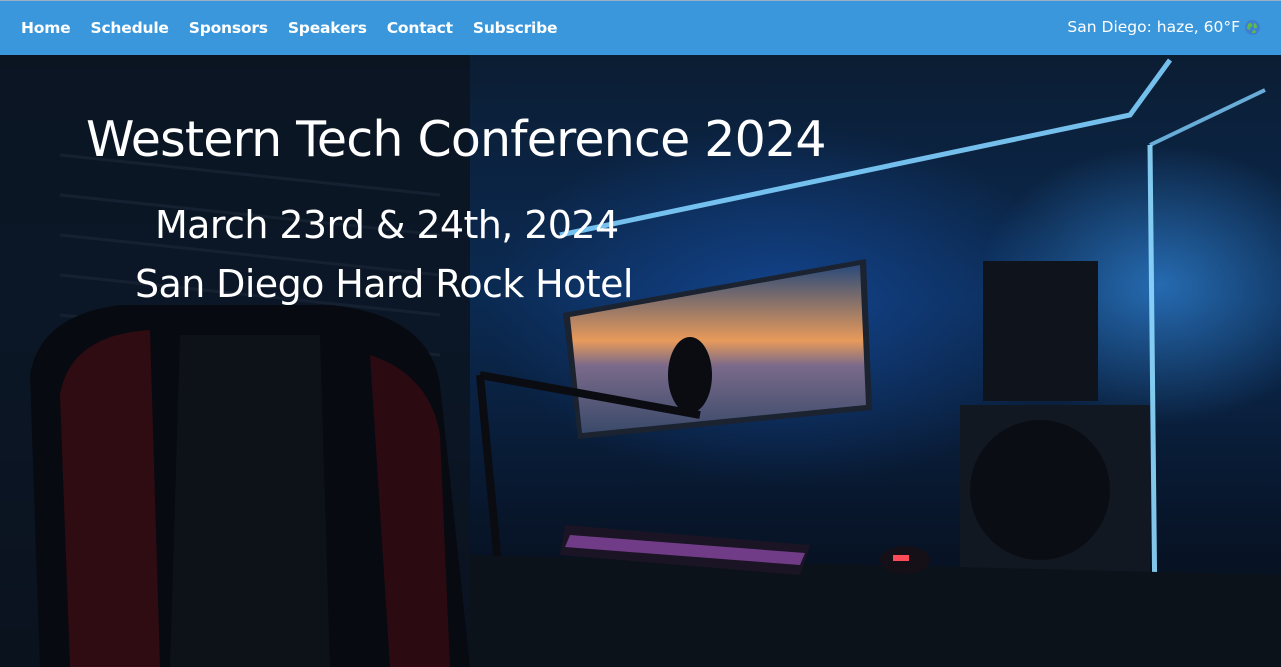  What do you see at coordinates (327, 28) in the screenshot?
I see `nav-link-speakers: Speakers` at bounding box center [327, 28].